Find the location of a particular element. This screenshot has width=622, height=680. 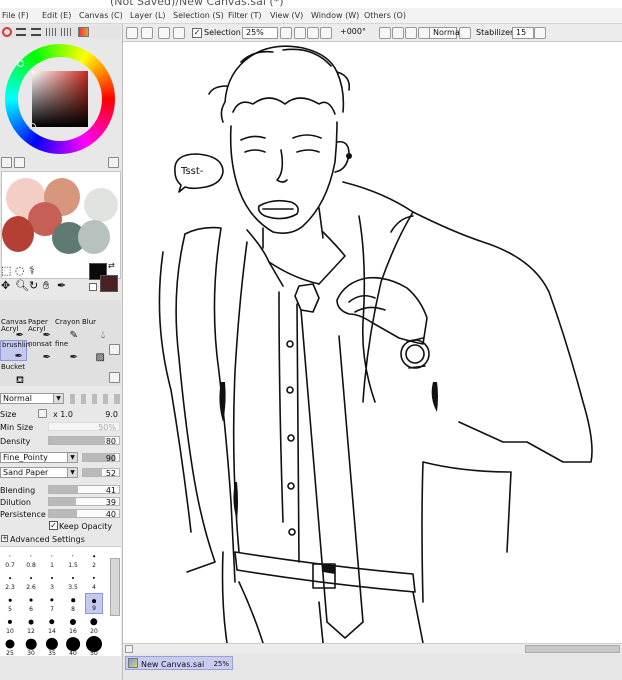

brush-size-cell: 7 is located at coordinates (52, 603).